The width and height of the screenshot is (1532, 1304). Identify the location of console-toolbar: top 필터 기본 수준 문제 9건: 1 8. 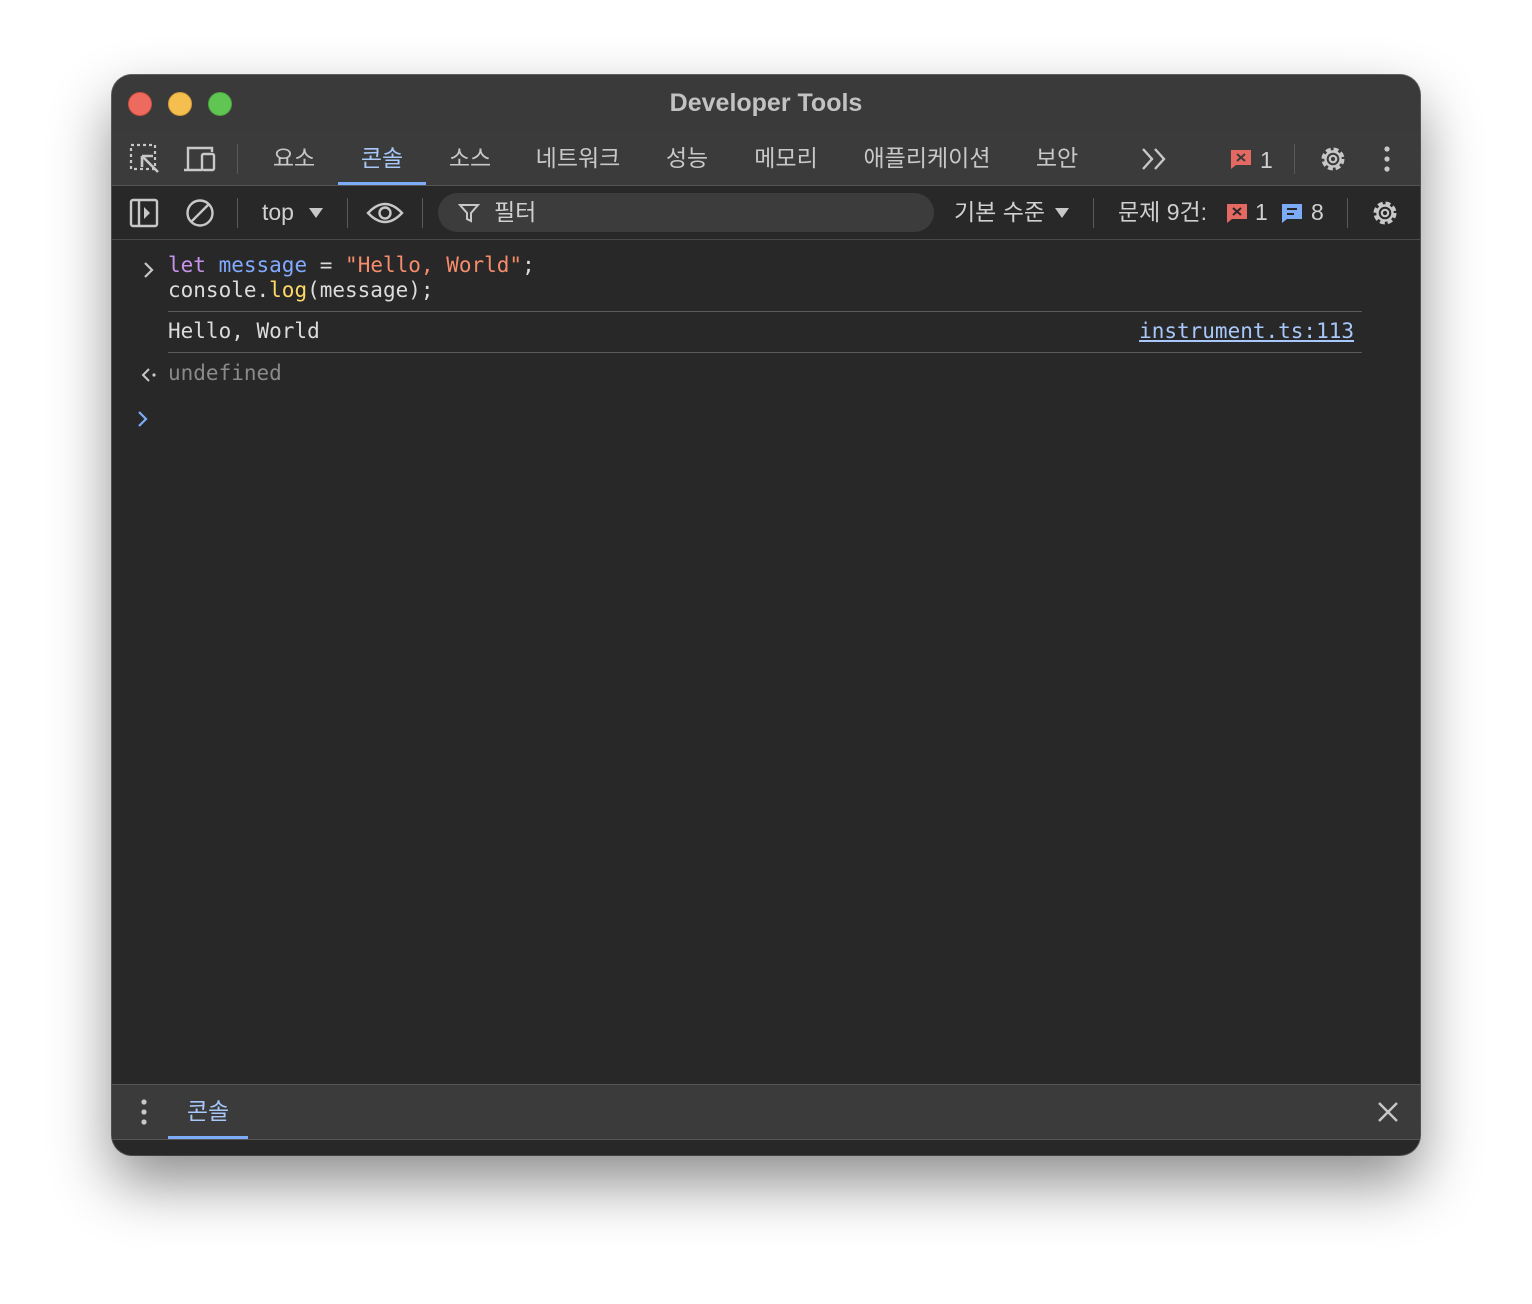
(766, 213).